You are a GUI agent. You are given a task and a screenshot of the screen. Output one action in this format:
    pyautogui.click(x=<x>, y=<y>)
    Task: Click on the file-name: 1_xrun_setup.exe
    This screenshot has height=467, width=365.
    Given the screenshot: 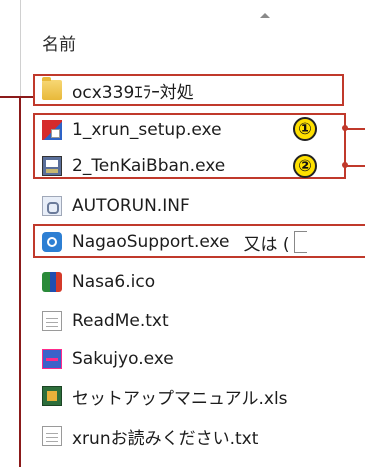 What is the action you would take?
    pyautogui.click(x=147, y=130)
    